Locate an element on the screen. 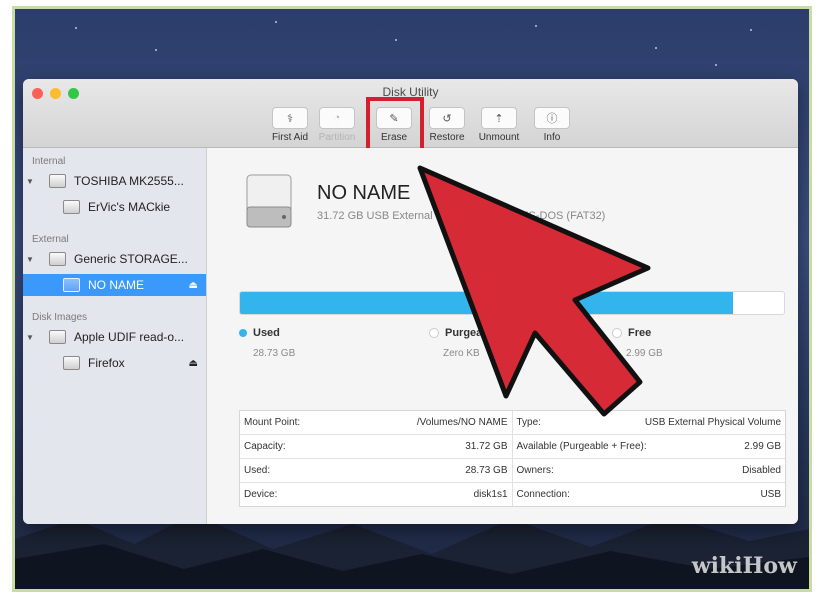 The image size is (820, 600). partition-button: ◔ Partition is located at coordinates (337, 125).